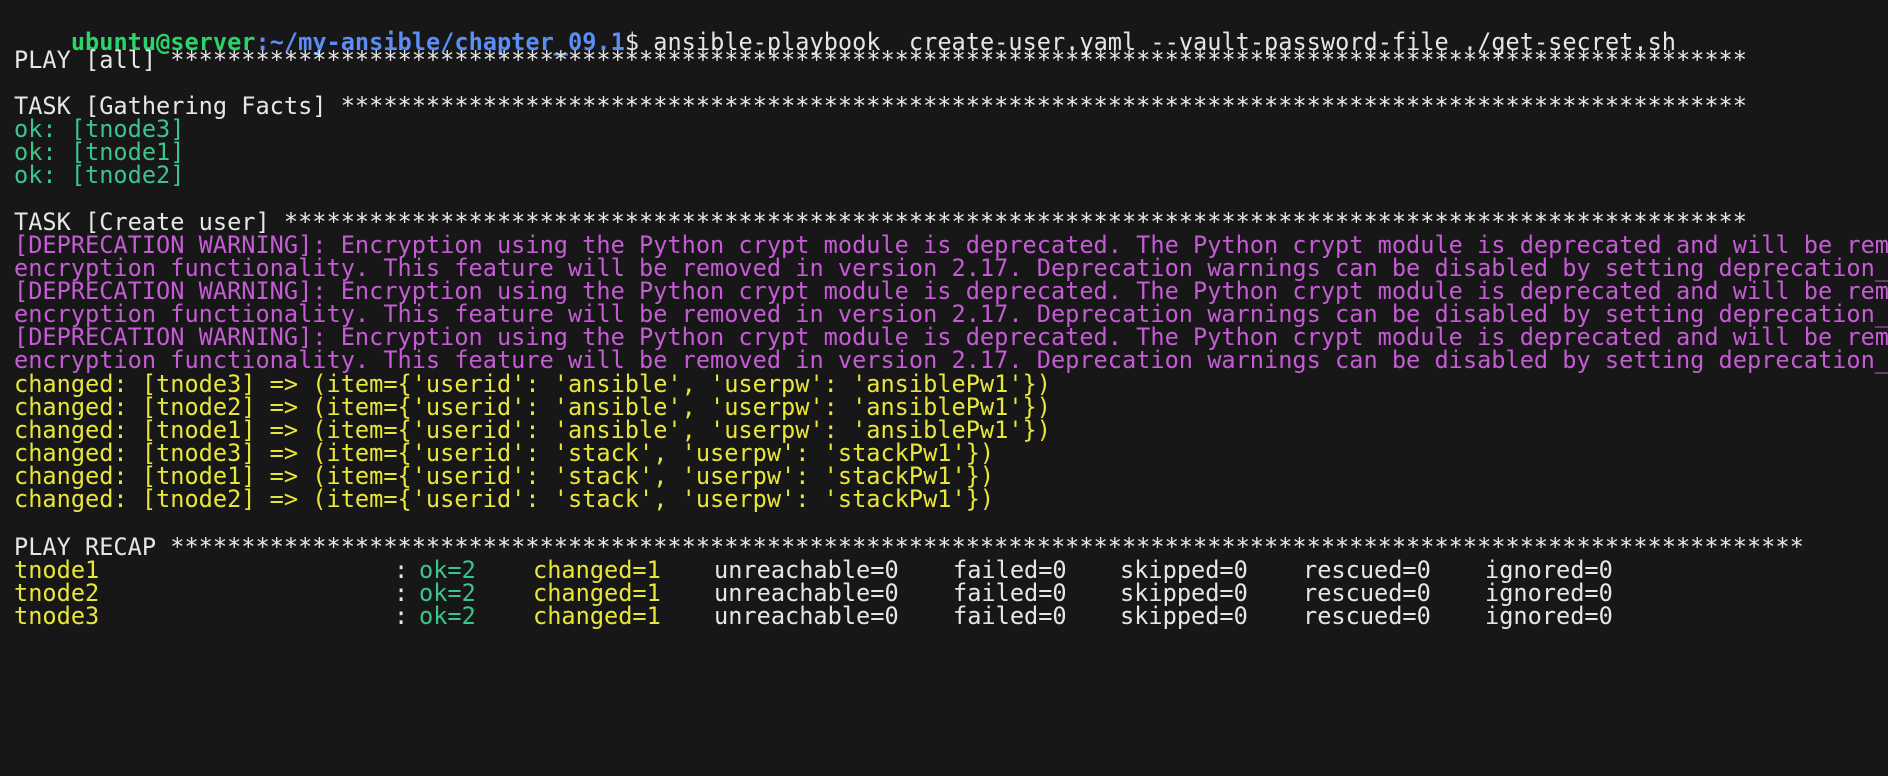  I want to click on recap-ignored: ignored=0, so click(1549, 616).